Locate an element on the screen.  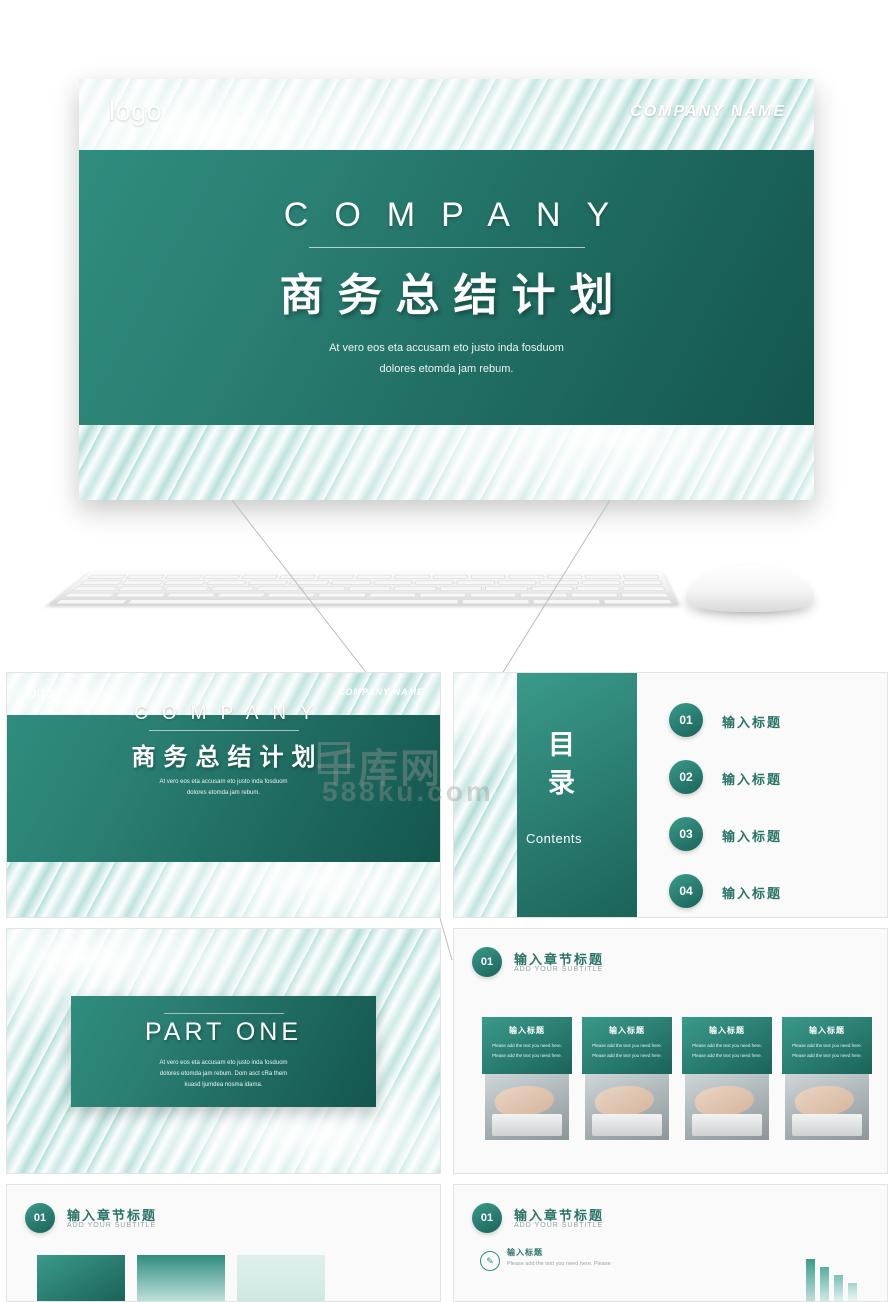
contents-item-4: 04 输入标题 is located at coordinates (769, 891).